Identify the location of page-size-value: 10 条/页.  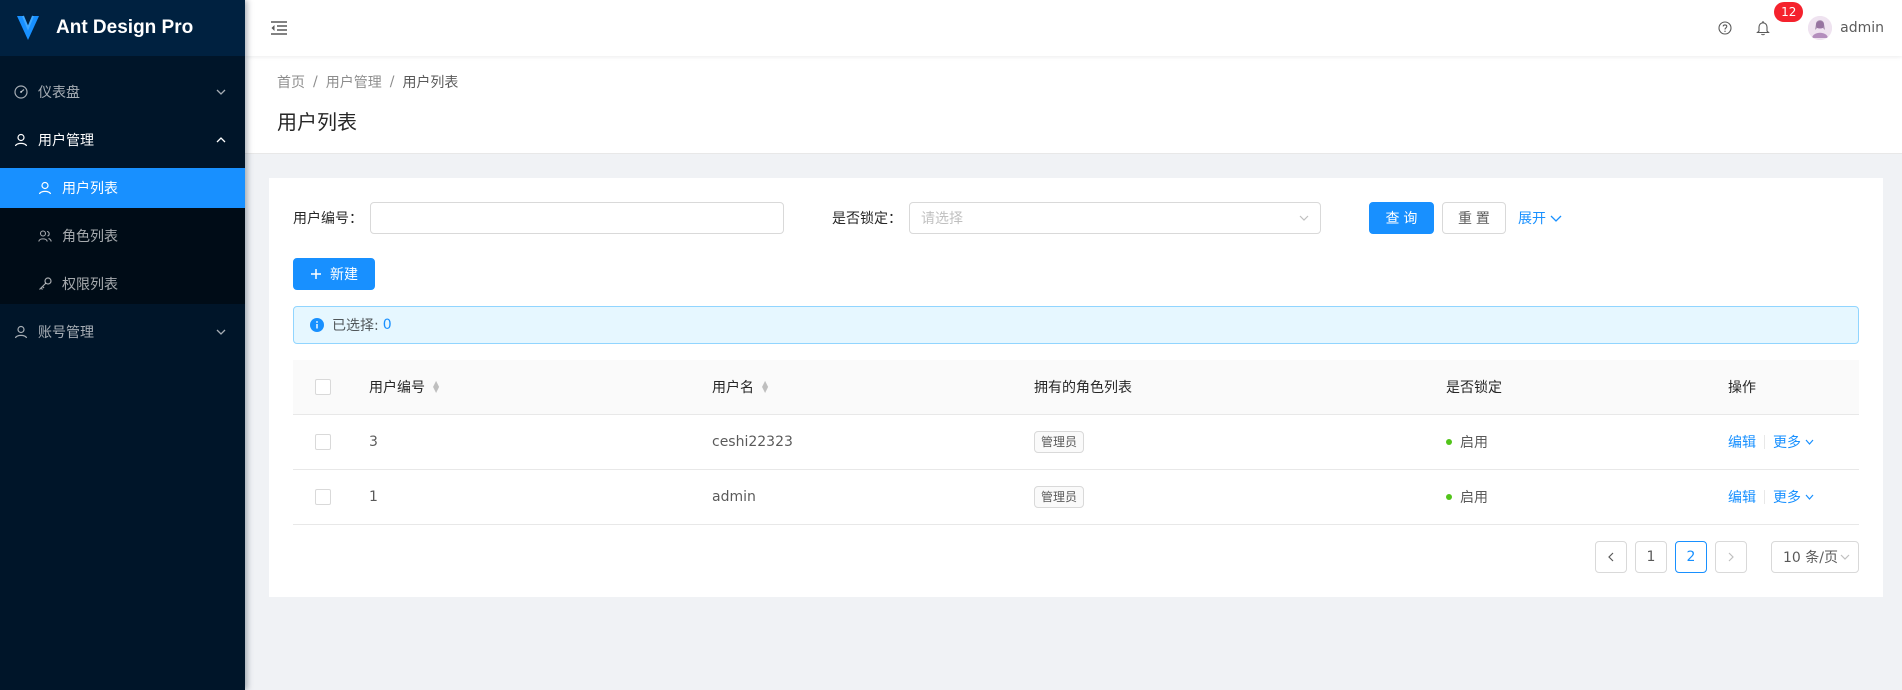
(1810, 558).